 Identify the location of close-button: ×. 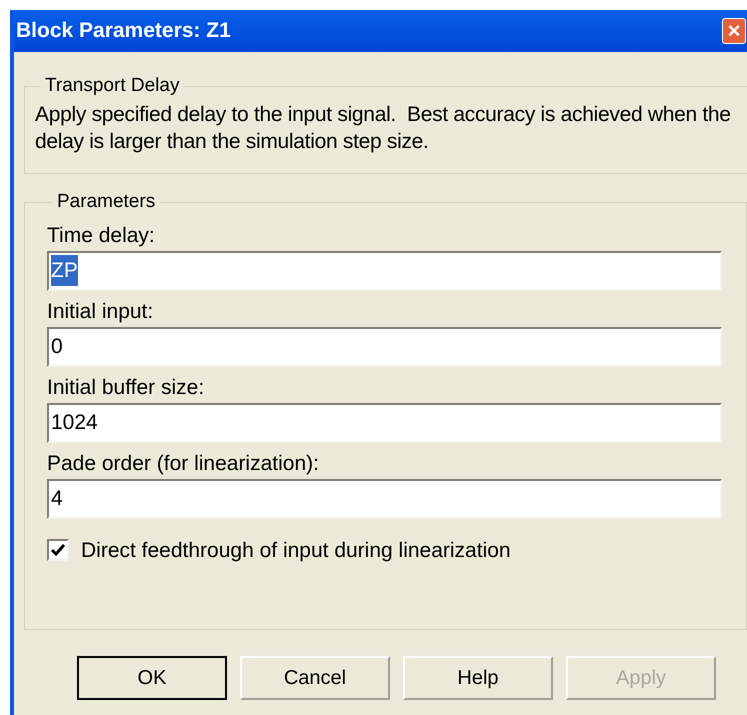
(734, 31).